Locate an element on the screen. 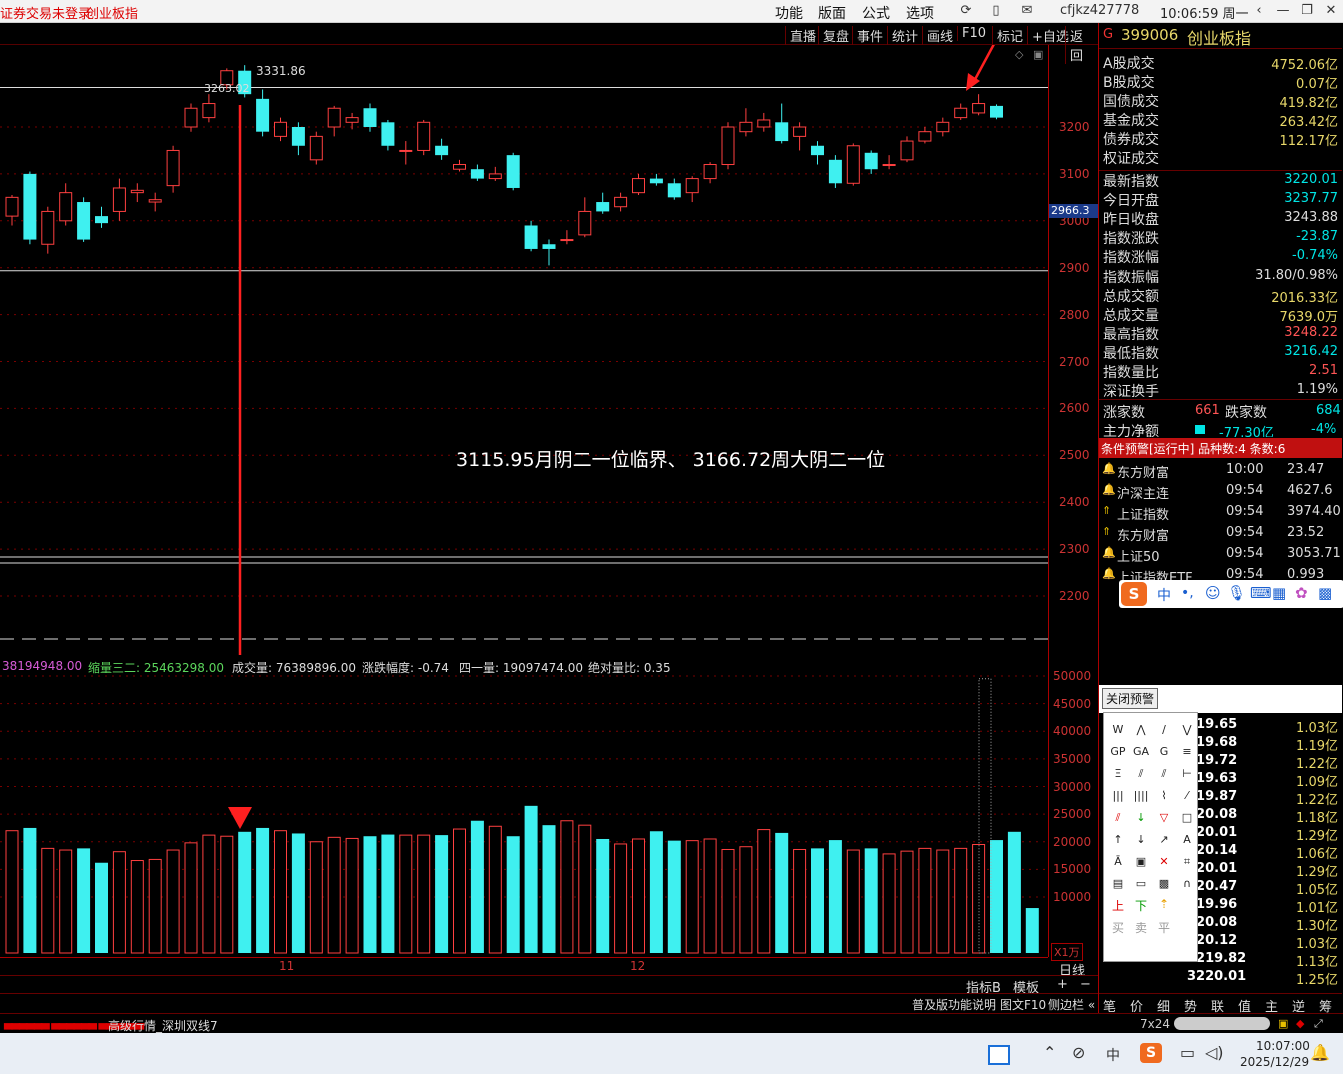 Image resolution: width=1343 pixels, height=1074 pixels. alert-value: 4627.6 is located at coordinates (1310, 490).